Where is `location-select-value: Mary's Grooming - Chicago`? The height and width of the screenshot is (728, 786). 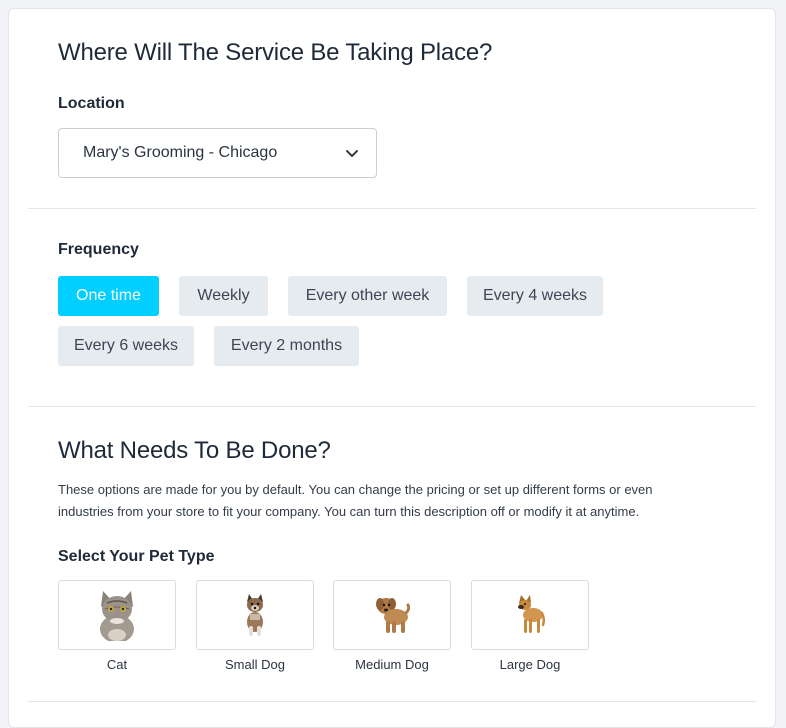 location-select-value: Mary's Grooming - Chicago is located at coordinates (180, 152).